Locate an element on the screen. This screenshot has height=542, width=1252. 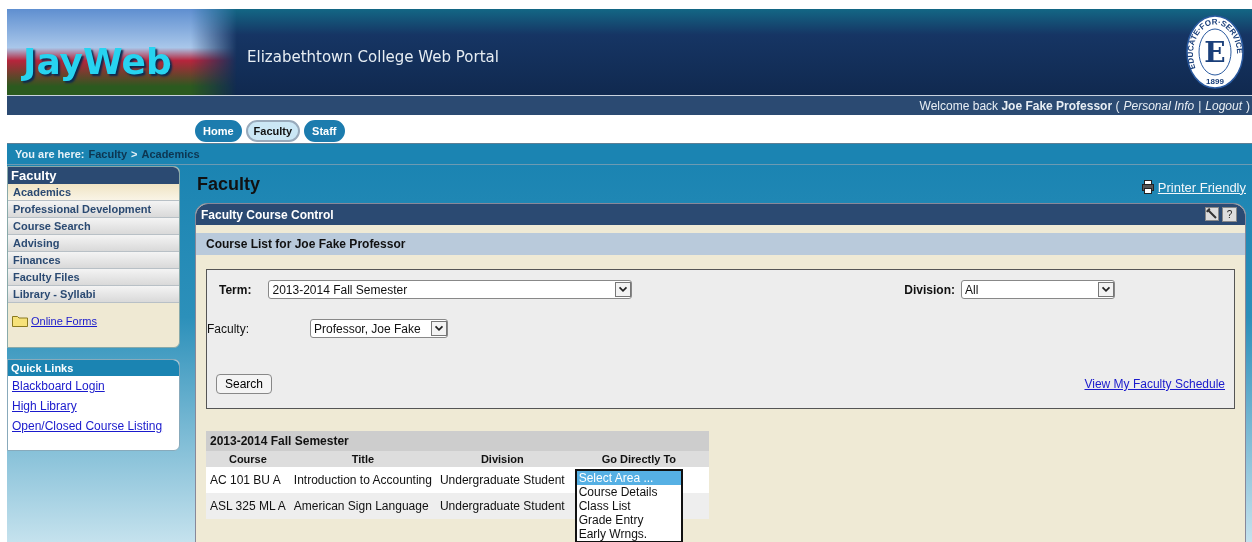
logout-link: Logout is located at coordinates (1223, 105).